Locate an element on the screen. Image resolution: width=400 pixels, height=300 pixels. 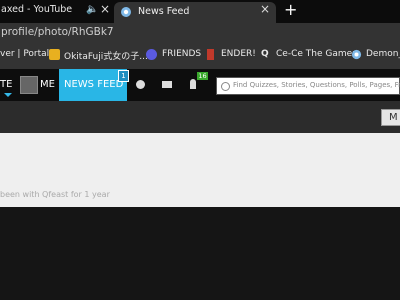
notifications-badge: 16 is located at coordinates (202, 76).